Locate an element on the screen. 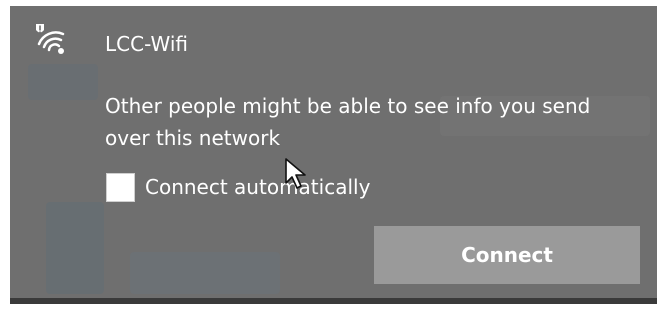  connect-automatically-option: Connect automatically is located at coordinates (238, 187).